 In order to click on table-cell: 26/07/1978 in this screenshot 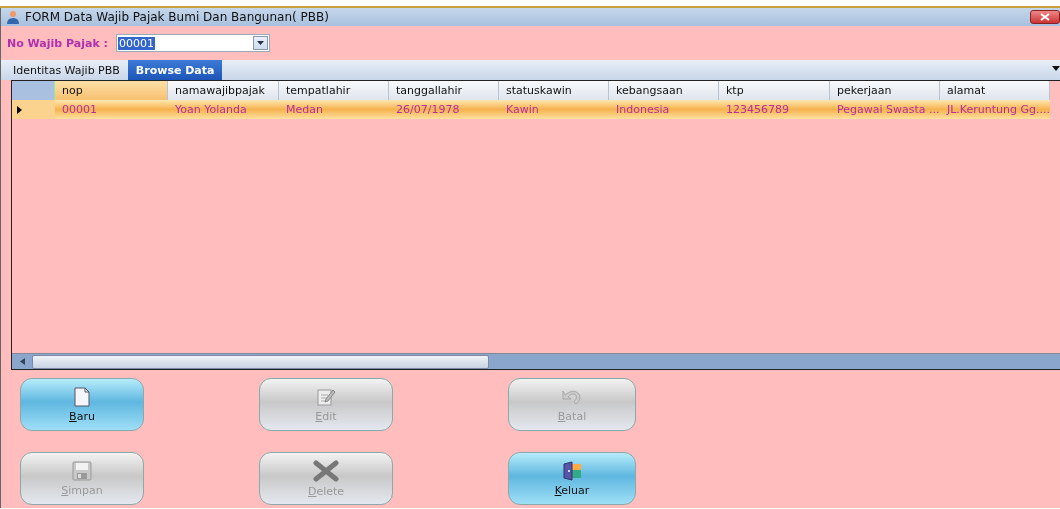, I will do `click(444, 109)`.